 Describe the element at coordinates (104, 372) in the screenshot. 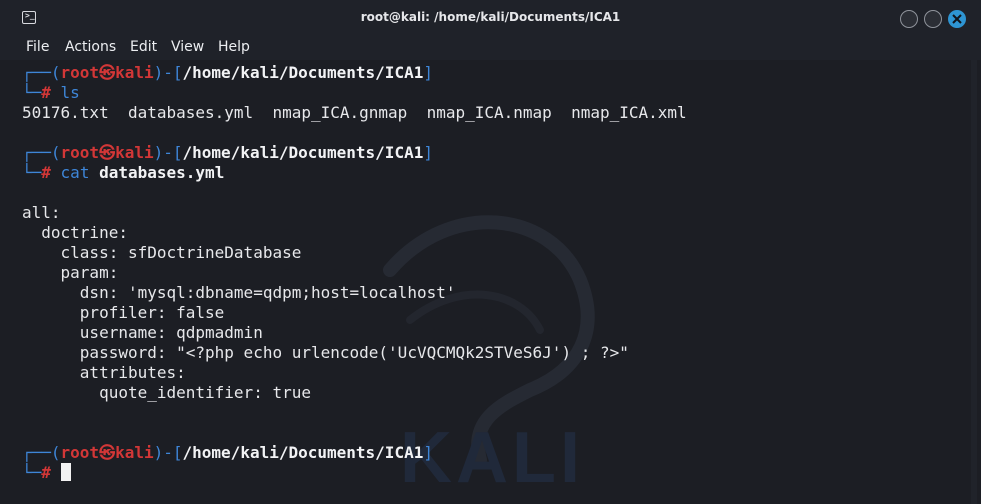

I see `yaml-line: attributes:` at that location.